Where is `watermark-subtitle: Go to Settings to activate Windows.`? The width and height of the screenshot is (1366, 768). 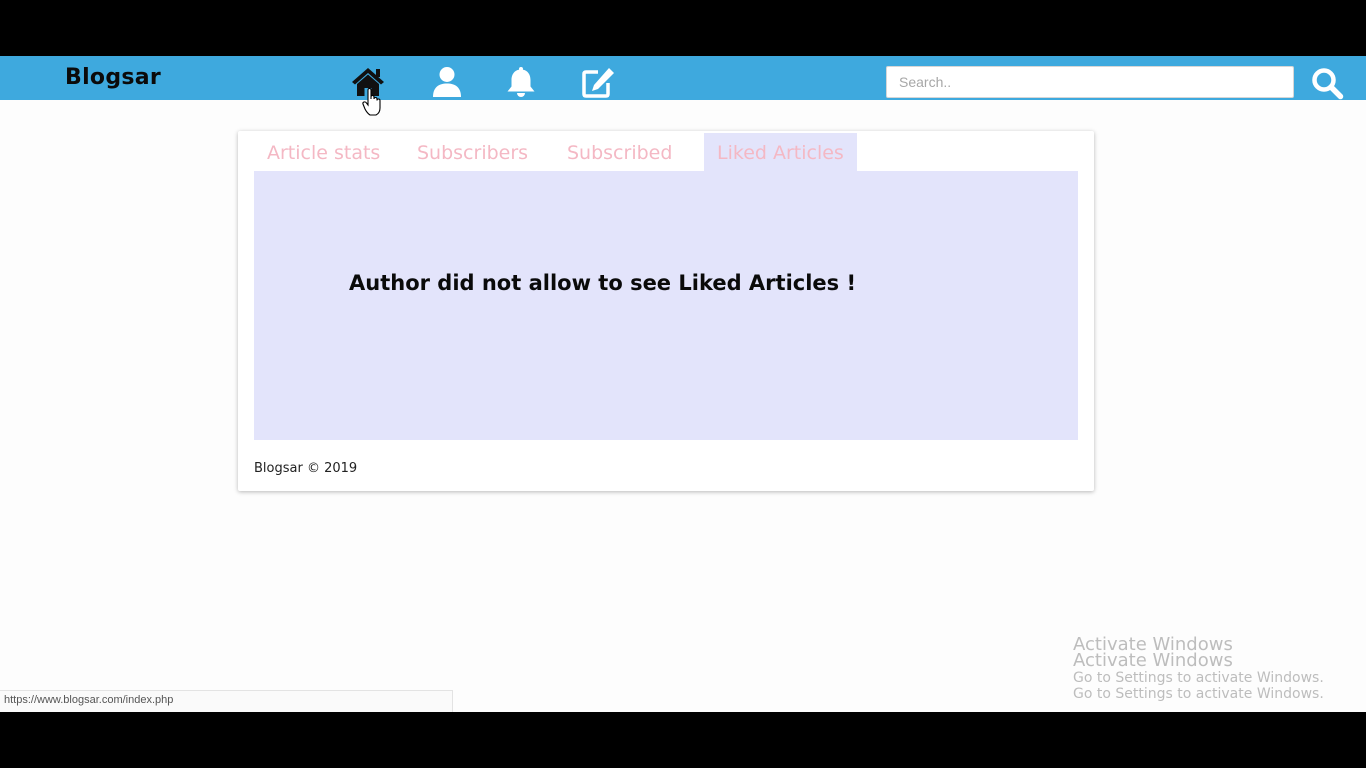
watermark-subtitle: Go to Settings to activate Windows. is located at coordinates (1198, 678).